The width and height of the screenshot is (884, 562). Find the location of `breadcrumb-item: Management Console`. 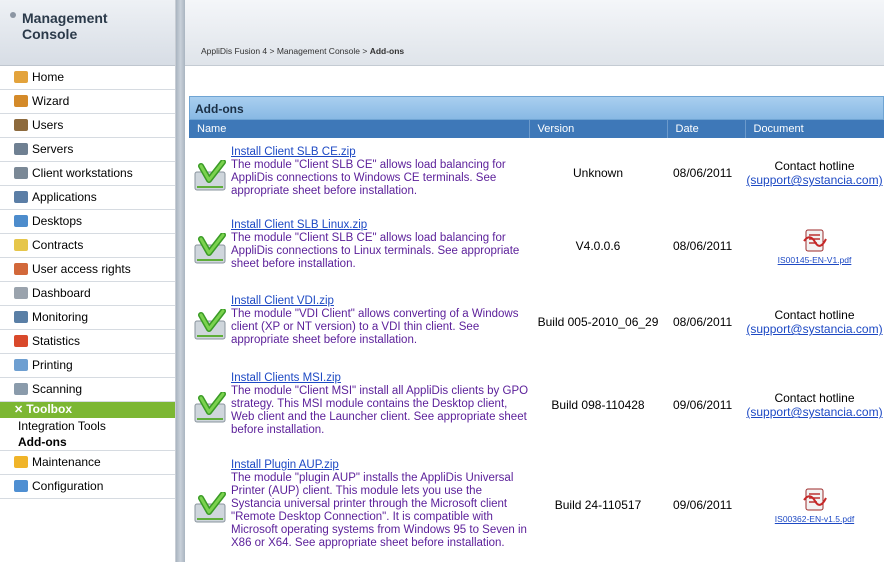

breadcrumb-item: Management Console is located at coordinates (318, 51).